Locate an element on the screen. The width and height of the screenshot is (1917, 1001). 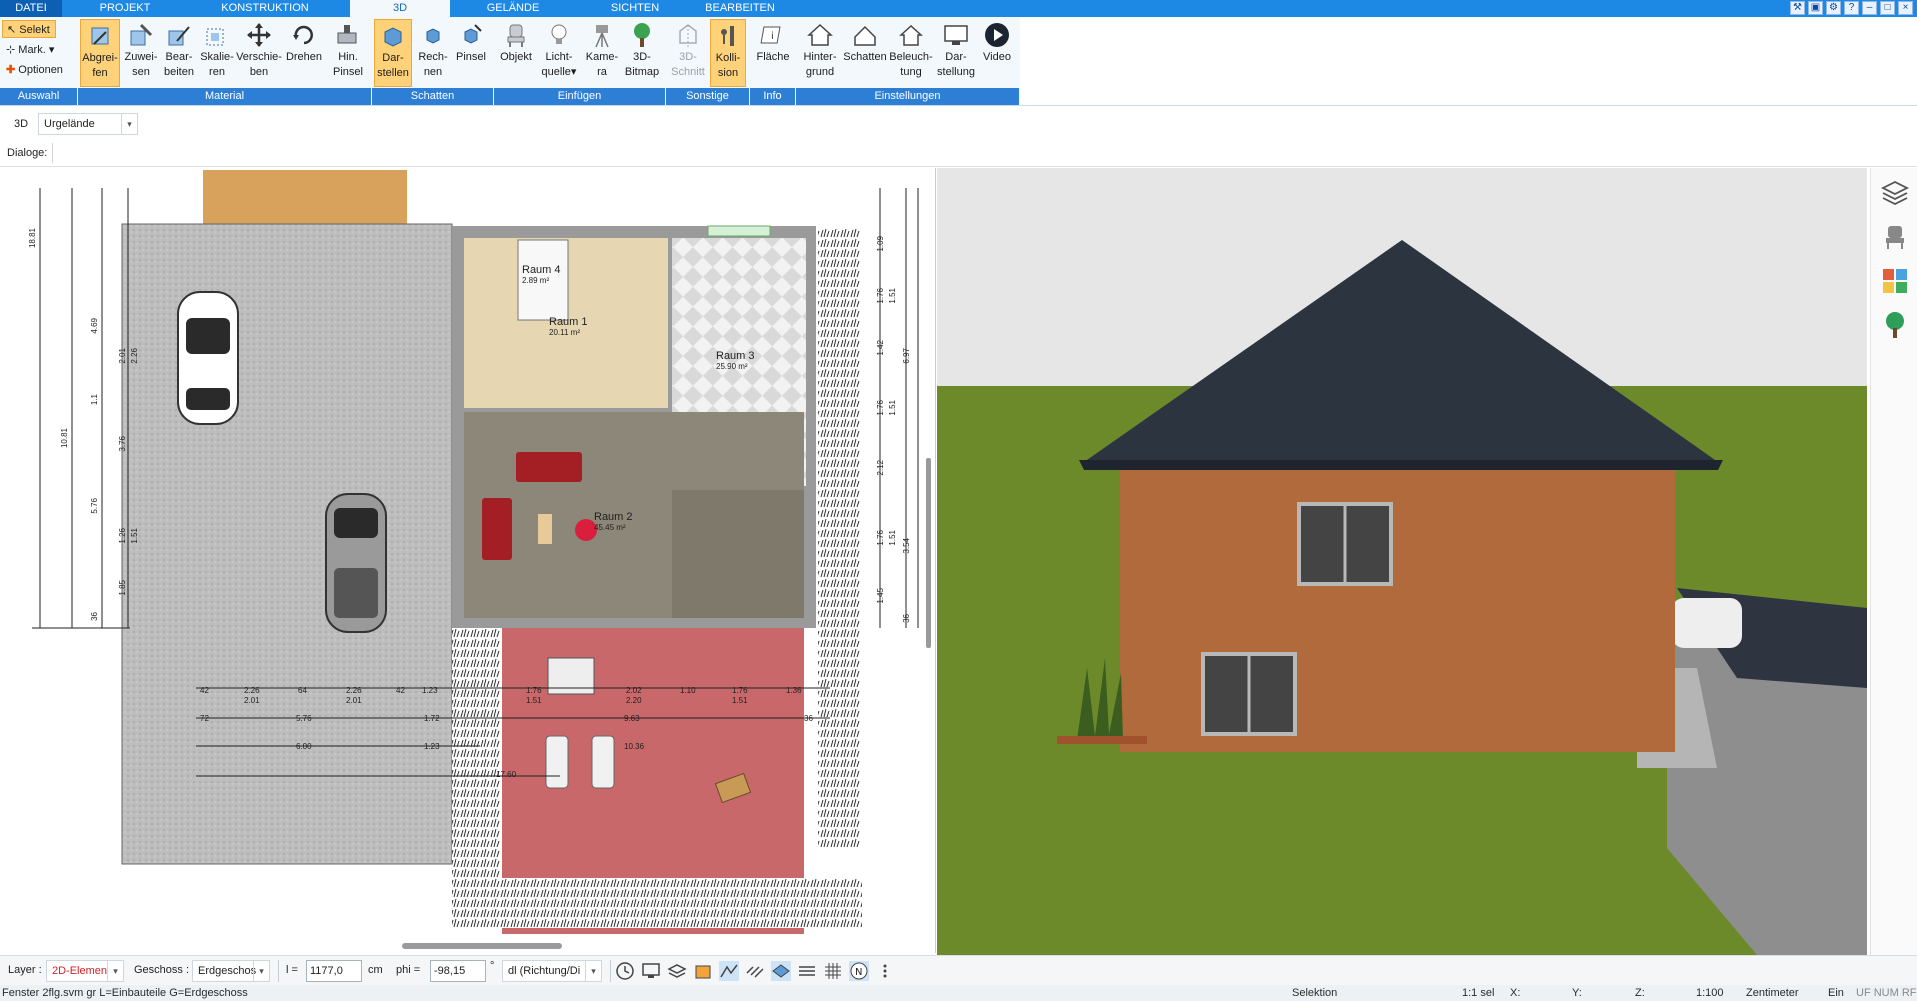
module-icon: ▣ is located at coordinates (1815, 8).